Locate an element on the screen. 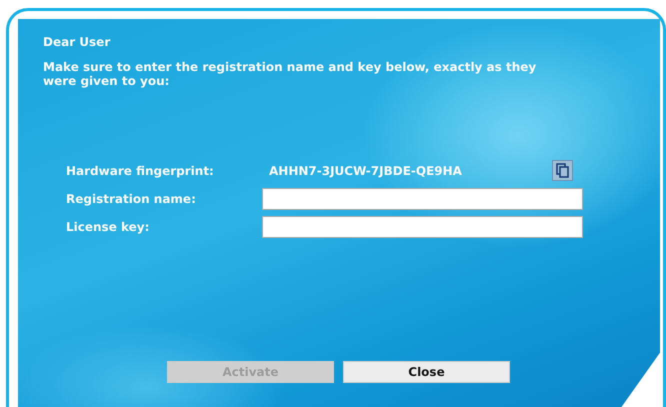  greeting-text: Dear User is located at coordinates (77, 42).